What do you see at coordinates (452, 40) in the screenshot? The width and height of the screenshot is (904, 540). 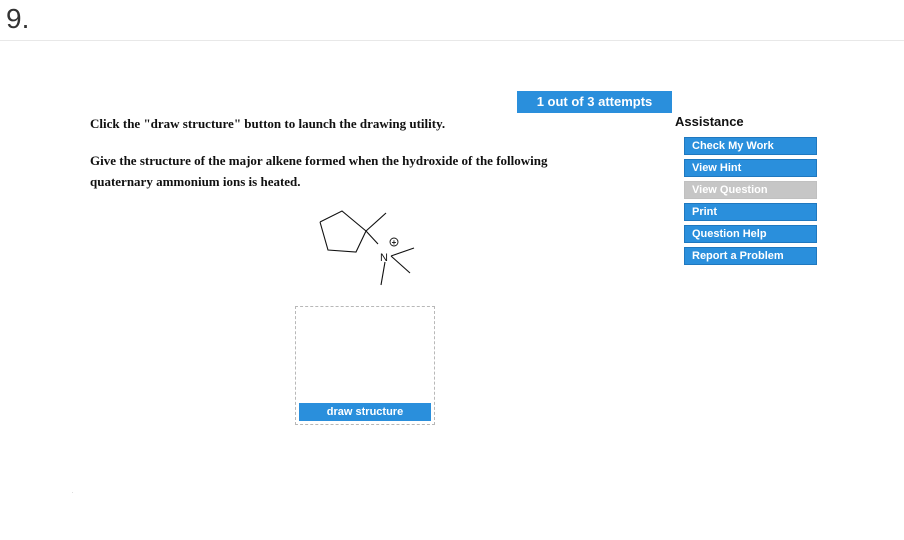 I see `header-divider` at bounding box center [452, 40].